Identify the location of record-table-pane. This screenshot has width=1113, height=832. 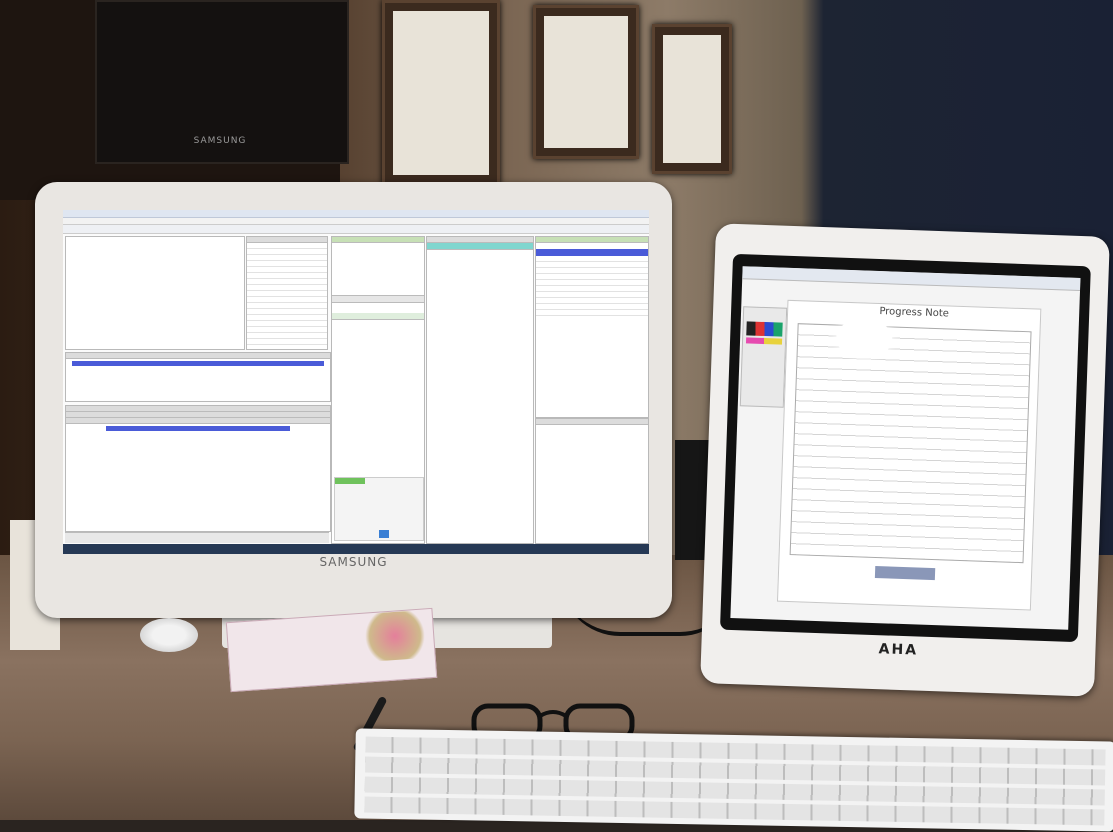
(198, 377).